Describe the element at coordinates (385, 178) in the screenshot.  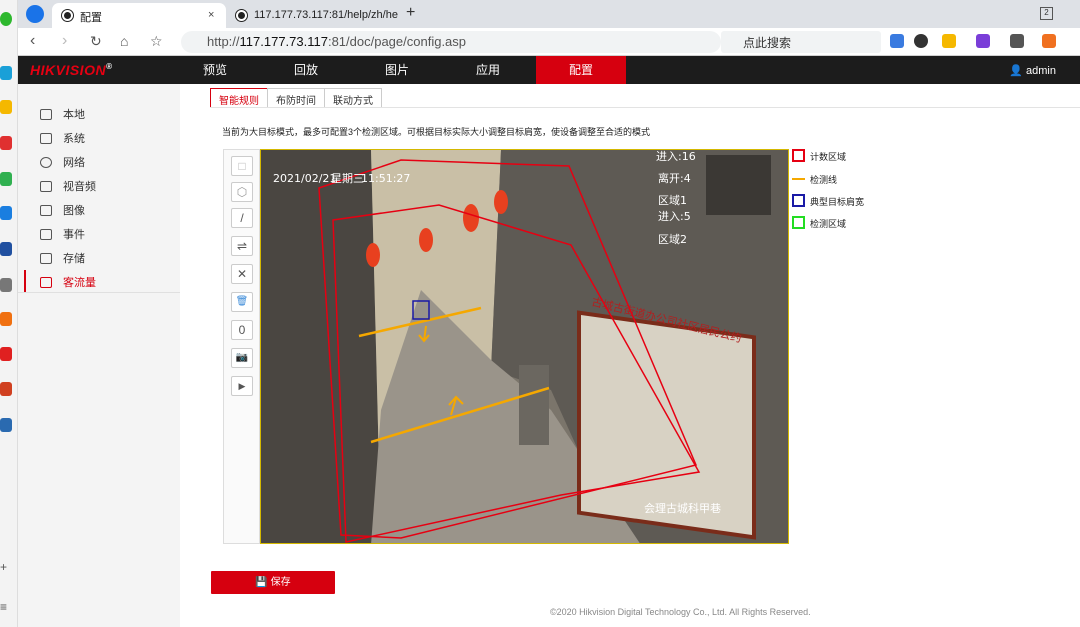
I see `osd-time: 11:51:27` at that location.